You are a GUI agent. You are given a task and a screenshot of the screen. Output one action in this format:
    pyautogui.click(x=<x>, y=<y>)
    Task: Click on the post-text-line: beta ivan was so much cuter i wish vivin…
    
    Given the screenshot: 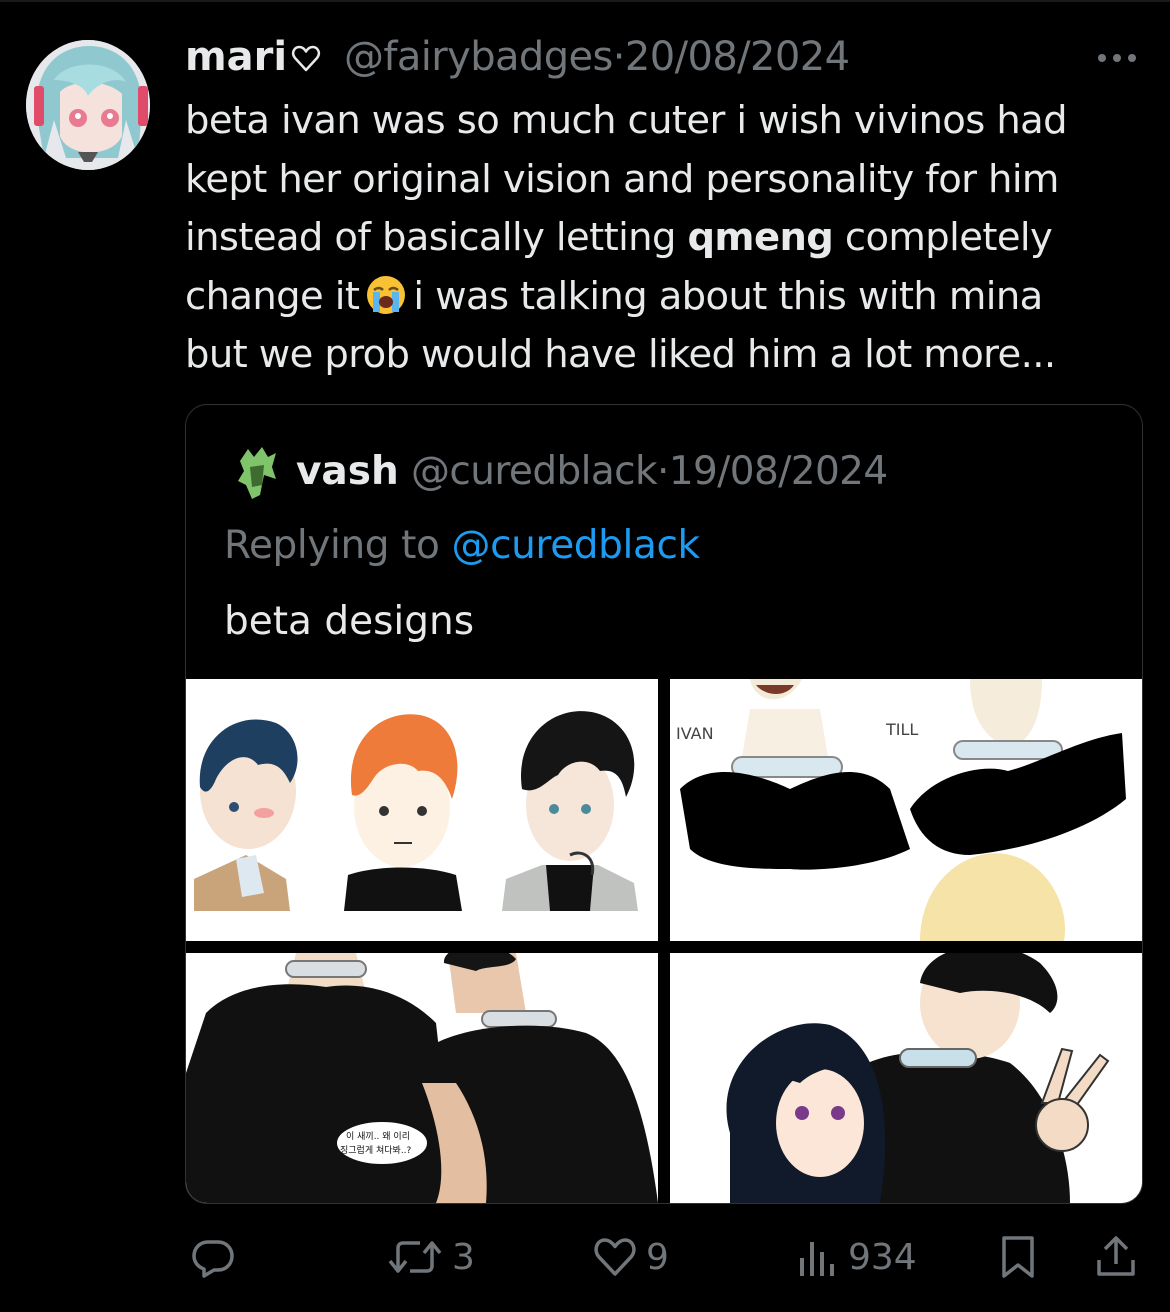 What is the action you would take?
    pyautogui.click(x=626, y=120)
    